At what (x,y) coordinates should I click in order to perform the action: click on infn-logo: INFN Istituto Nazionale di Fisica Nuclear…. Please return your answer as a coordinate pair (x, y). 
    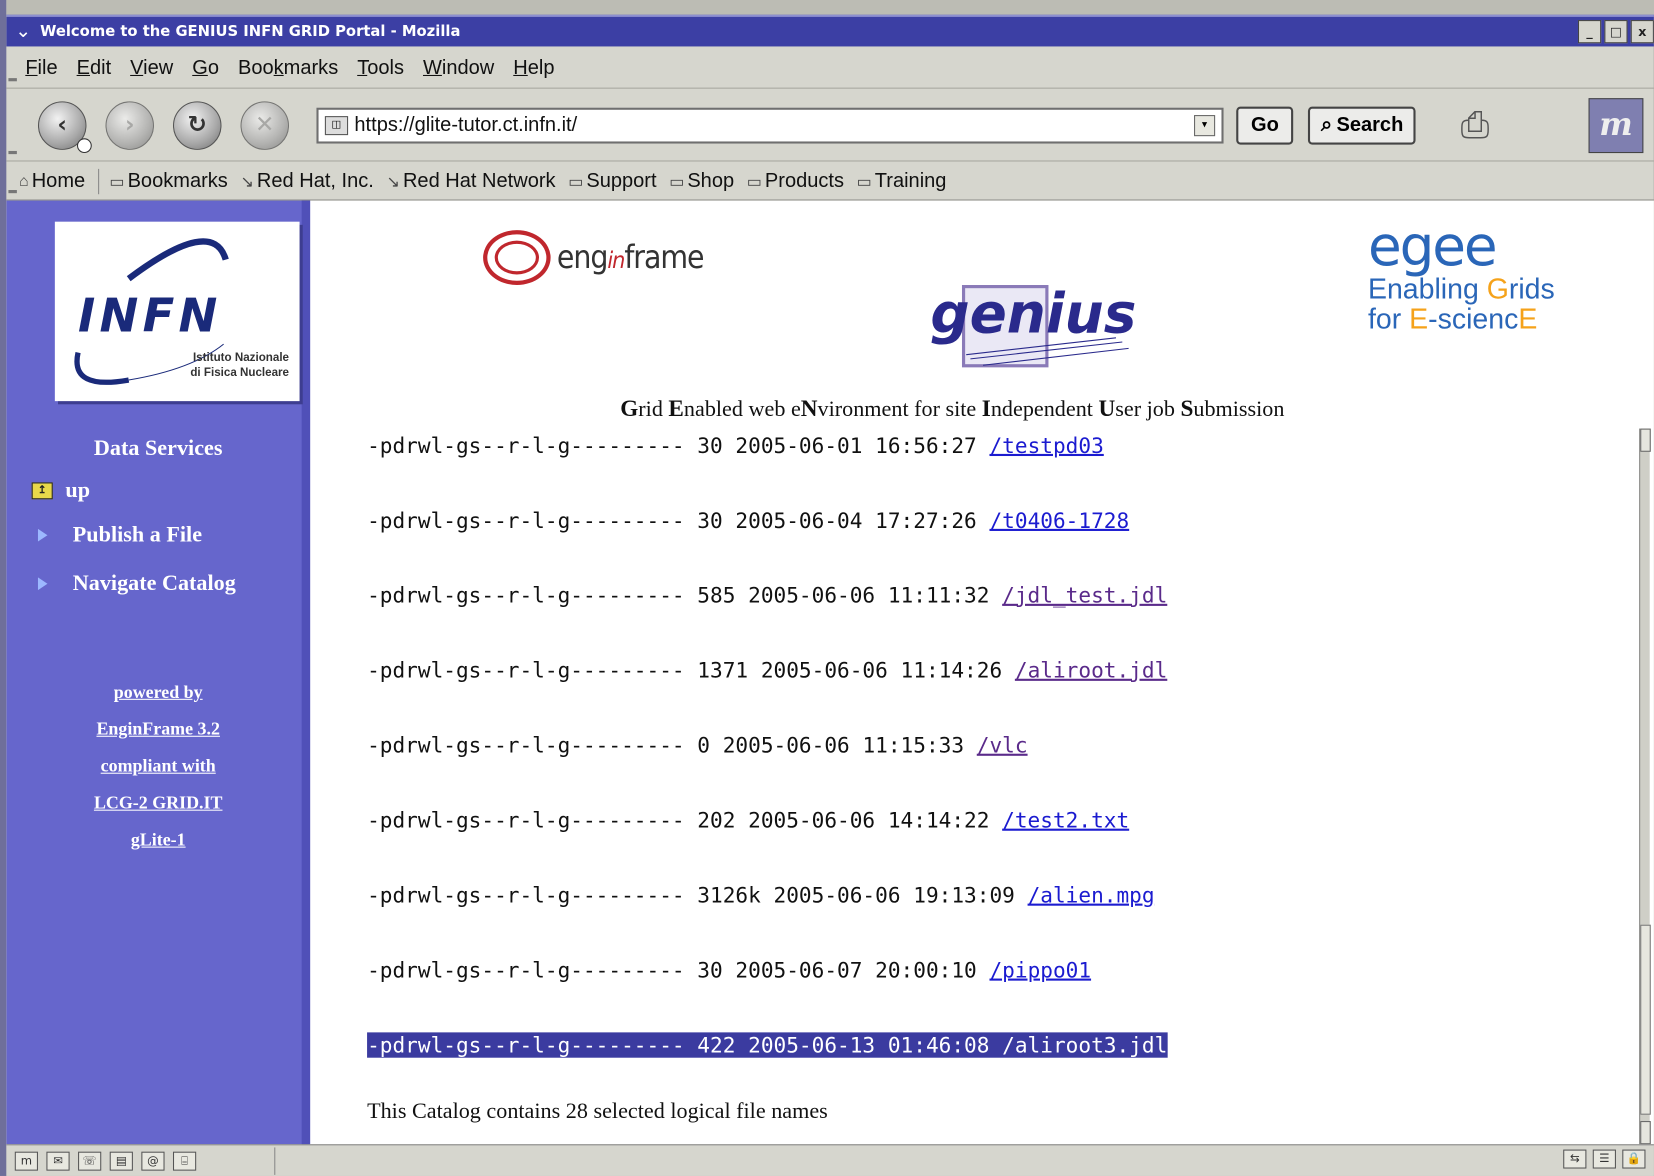
    Looking at the image, I should click on (177, 311).